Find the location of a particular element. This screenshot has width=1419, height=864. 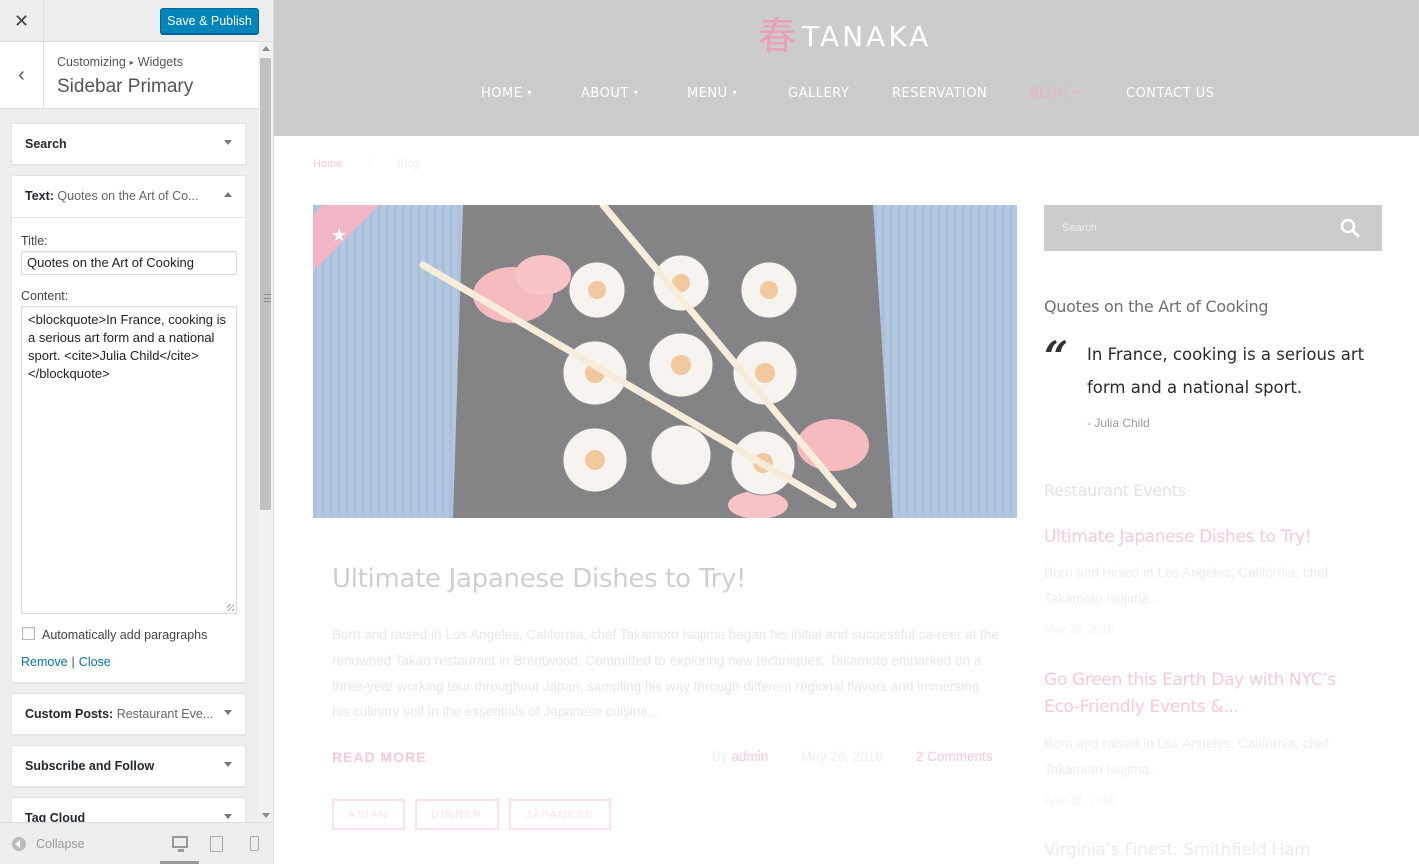

collapse-button: Collapse is located at coordinates (48, 844).